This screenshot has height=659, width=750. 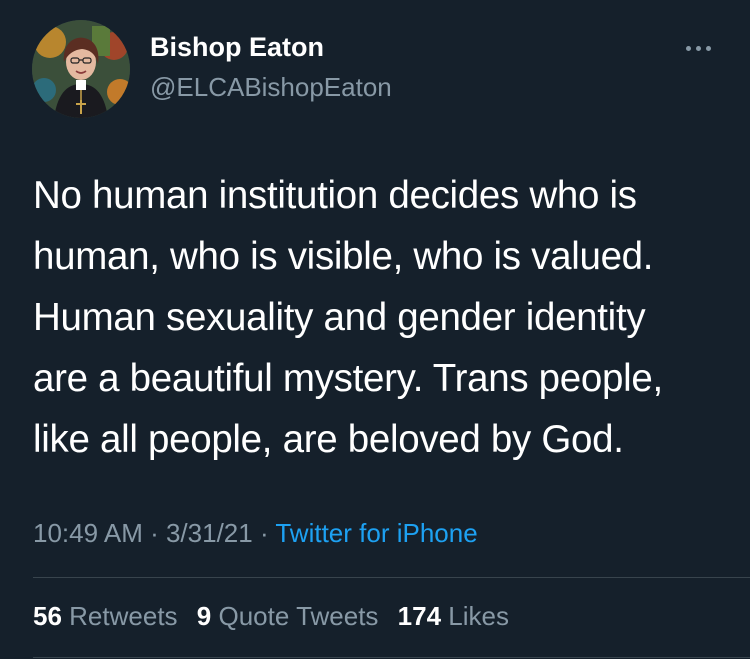 I want to click on tweet-line: are a beautiful mystery. Trans people,, so click(x=348, y=378).